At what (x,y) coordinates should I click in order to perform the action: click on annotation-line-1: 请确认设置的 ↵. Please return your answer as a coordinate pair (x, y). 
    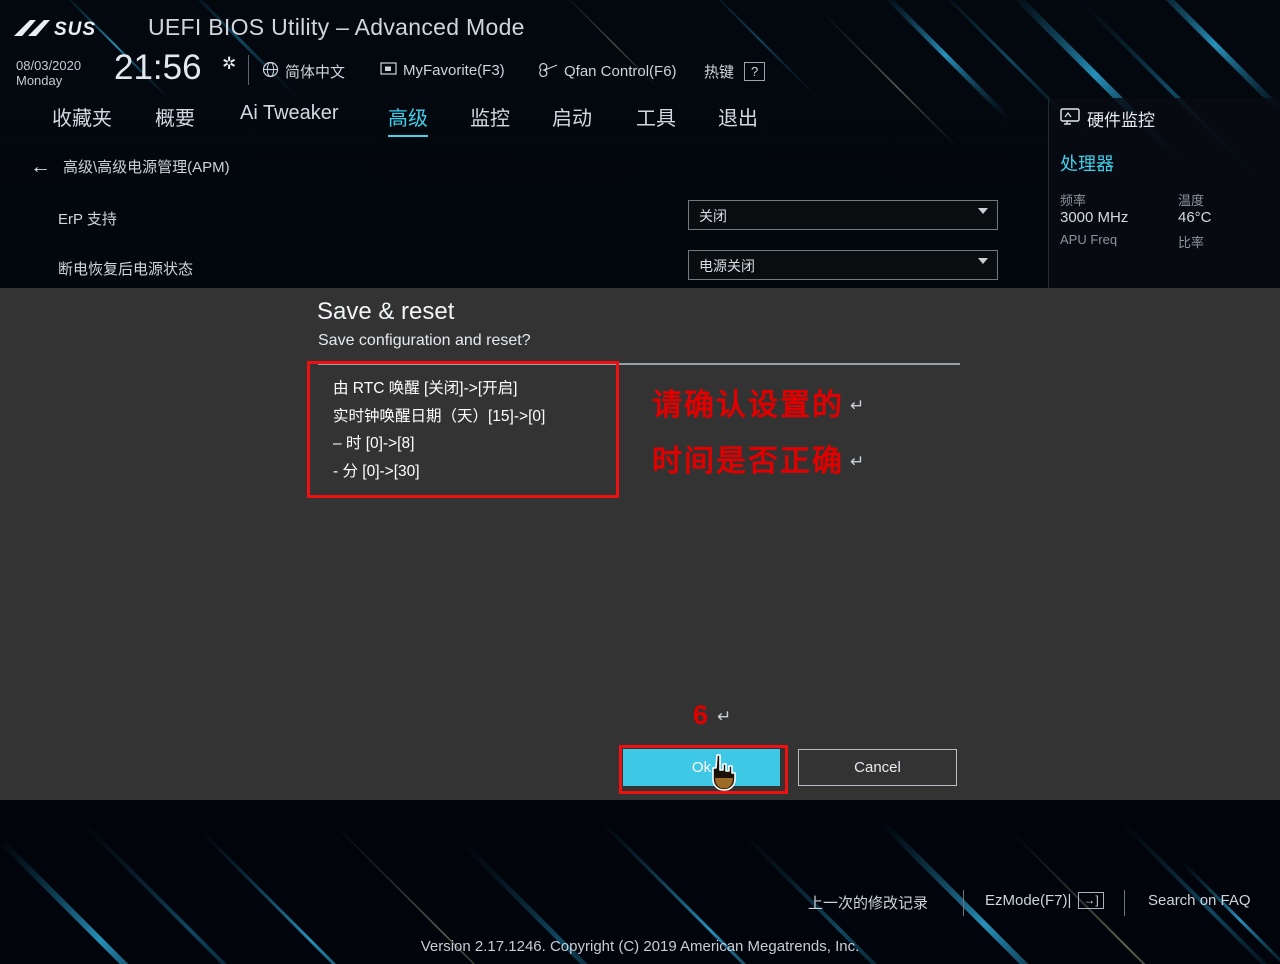
    Looking at the image, I should click on (758, 406).